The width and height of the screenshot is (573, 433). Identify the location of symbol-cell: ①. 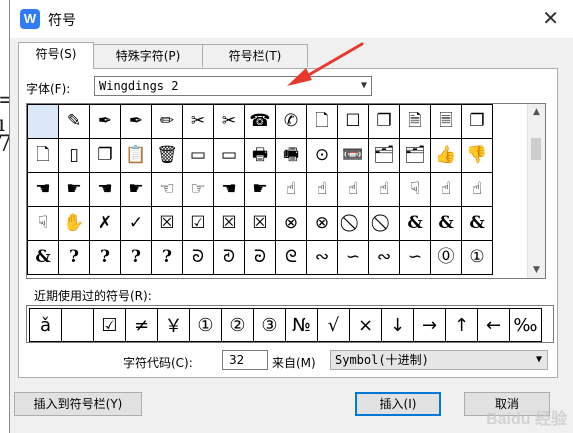
(477, 257).